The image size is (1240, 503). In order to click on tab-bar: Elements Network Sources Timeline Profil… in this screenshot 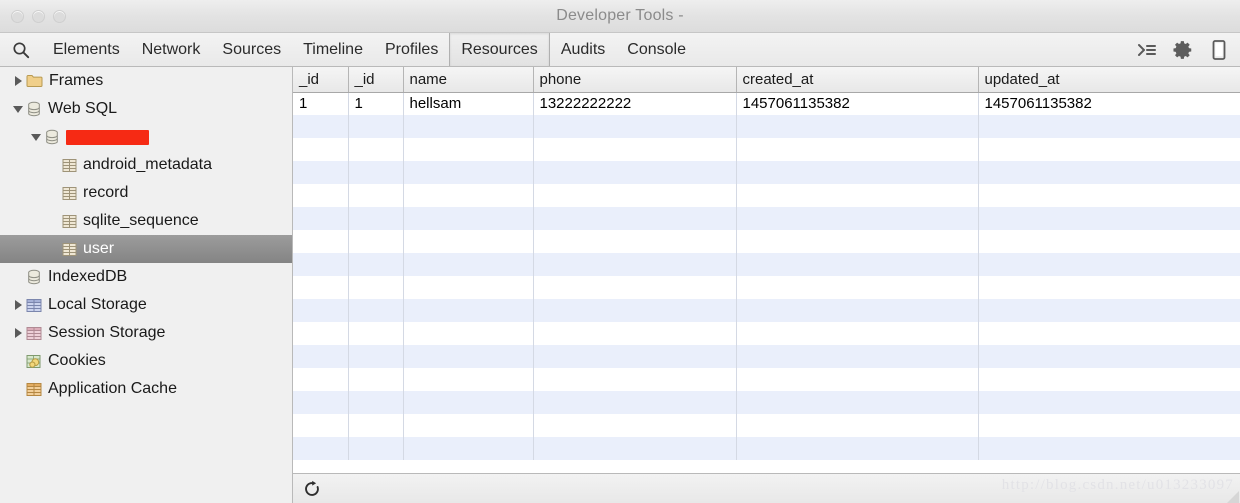, I will do `click(620, 50)`.